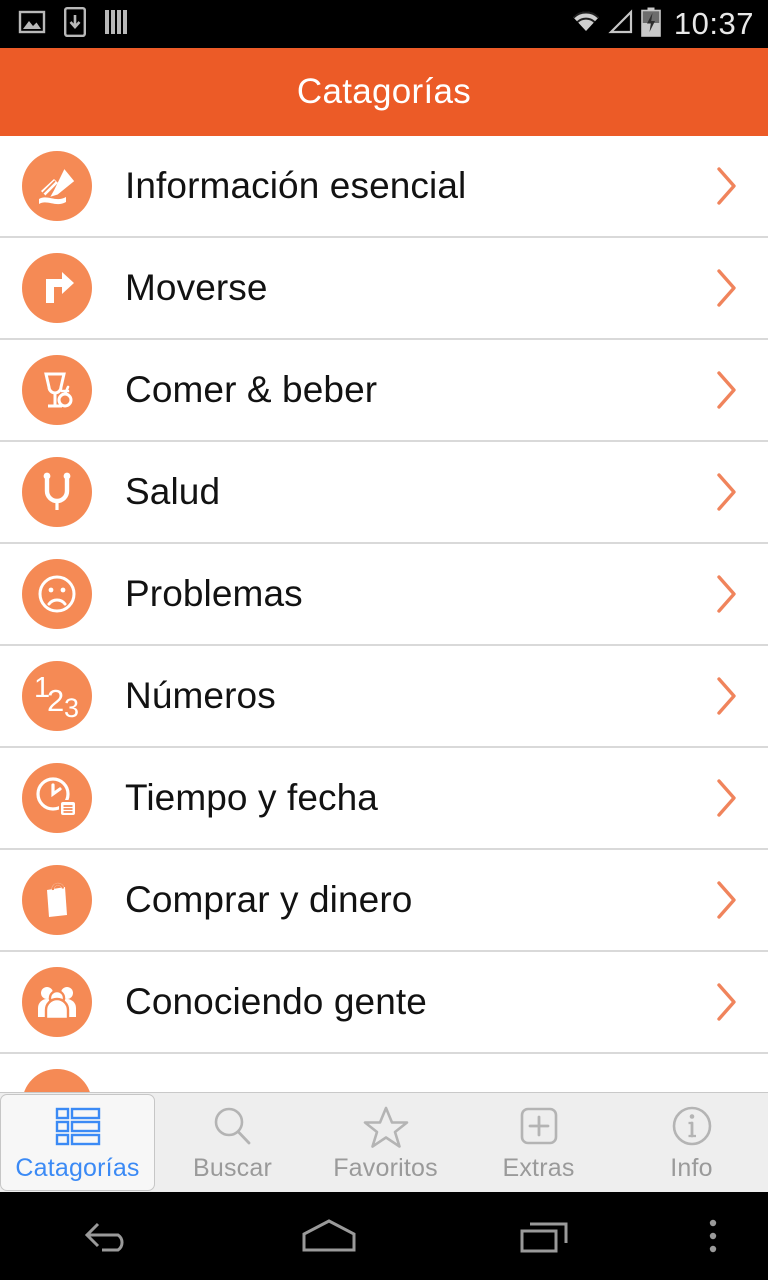 The height and width of the screenshot is (1280, 768). I want to click on list-item-moverse: Moverse, so click(384, 289).